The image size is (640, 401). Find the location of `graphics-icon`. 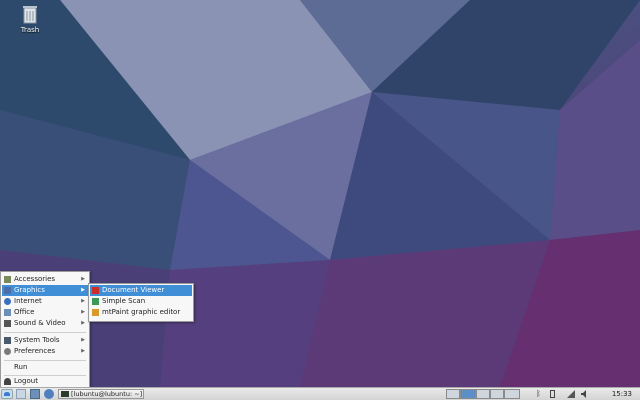

graphics-icon is located at coordinates (7, 290).